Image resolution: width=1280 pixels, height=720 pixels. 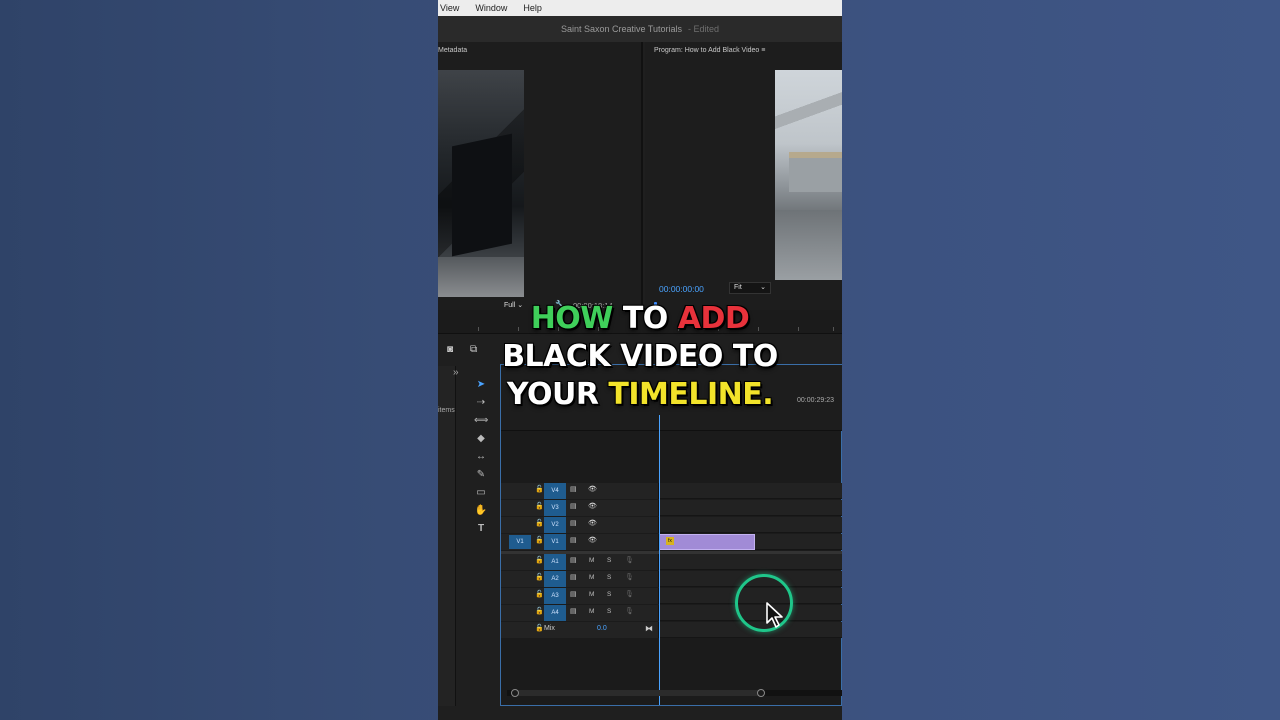 What do you see at coordinates (555, 579) in the screenshot?
I see `track-label: A2` at bounding box center [555, 579].